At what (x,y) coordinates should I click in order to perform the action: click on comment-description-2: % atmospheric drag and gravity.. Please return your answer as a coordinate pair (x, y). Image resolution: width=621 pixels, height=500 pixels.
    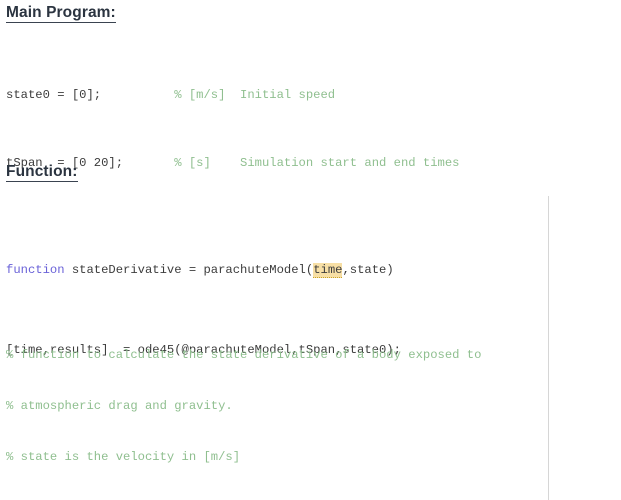
    Looking at the image, I should click on (119, 406).